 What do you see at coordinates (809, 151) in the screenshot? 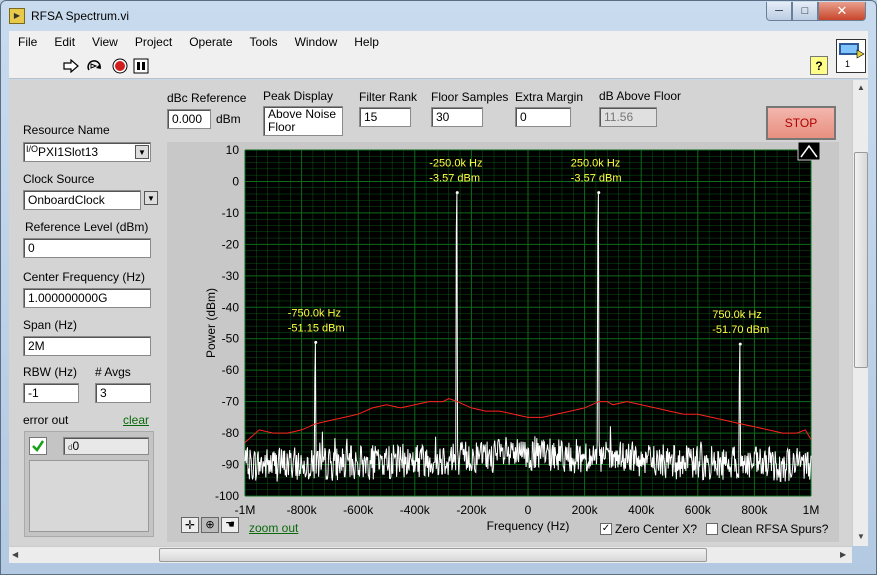
I see `scale-legend-button` at bounding box center [809, 151].